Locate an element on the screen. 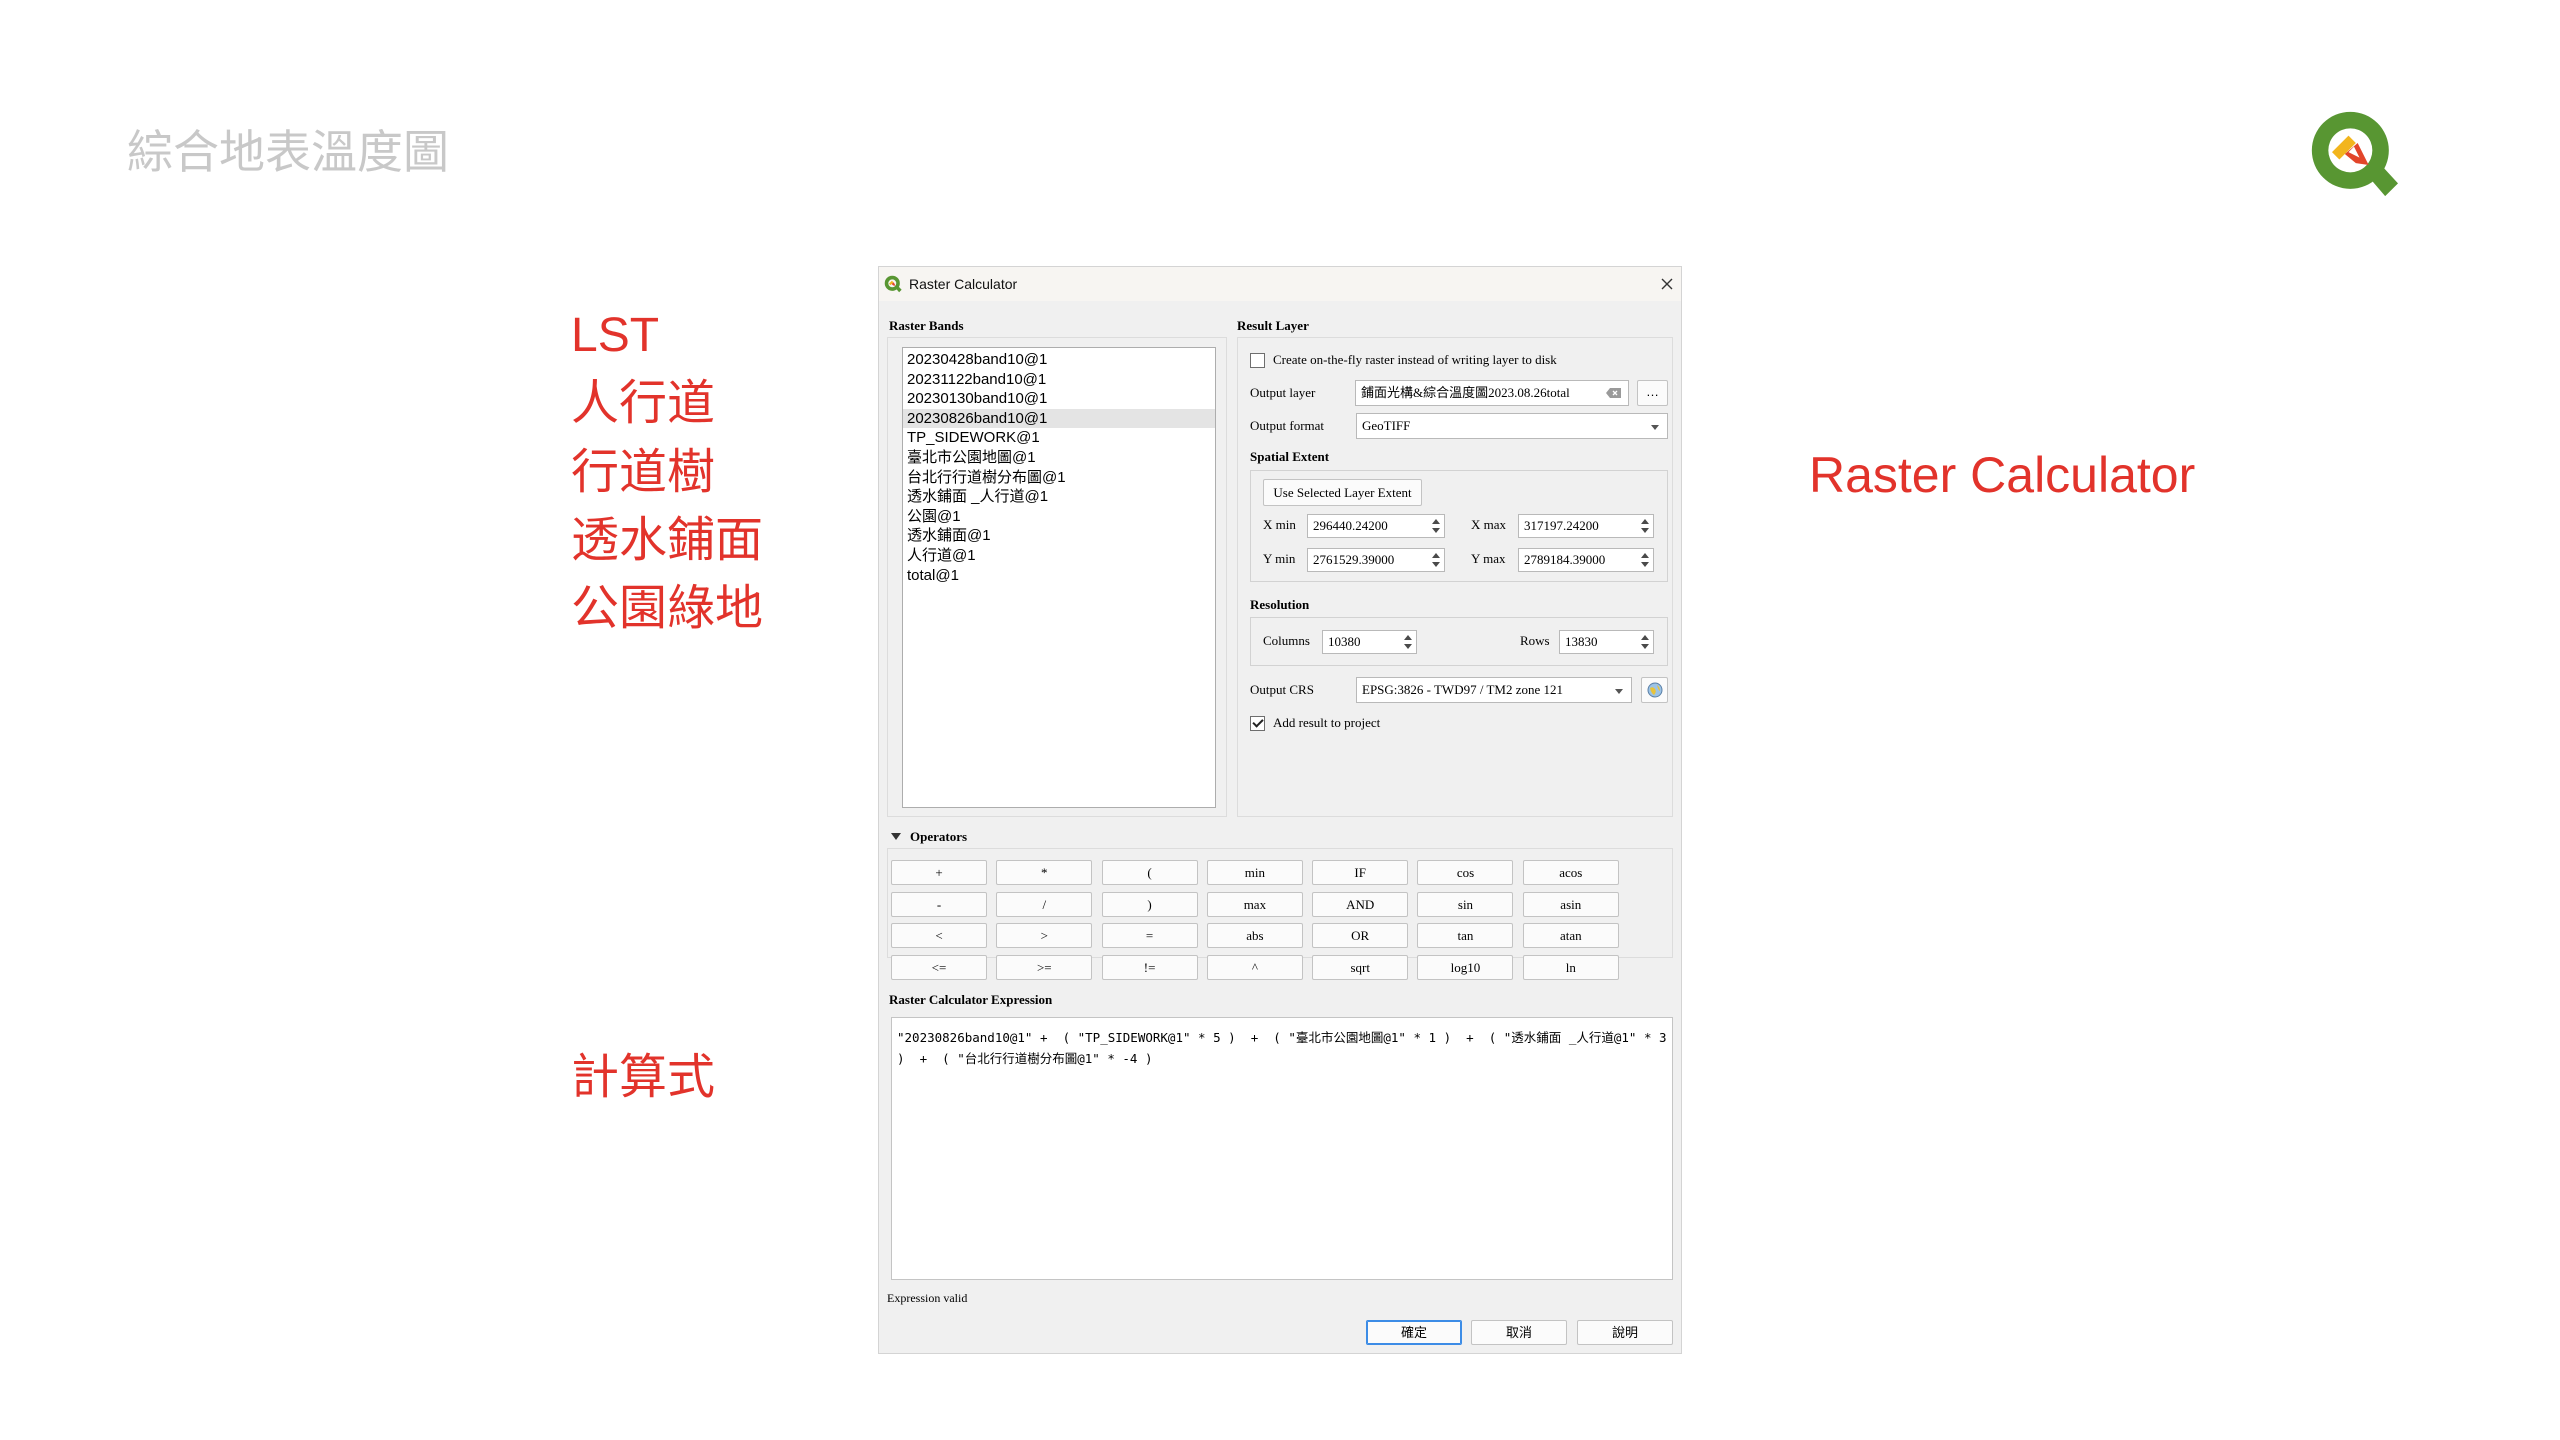  operator-button-plus: + is located at coordinates (939, 872).